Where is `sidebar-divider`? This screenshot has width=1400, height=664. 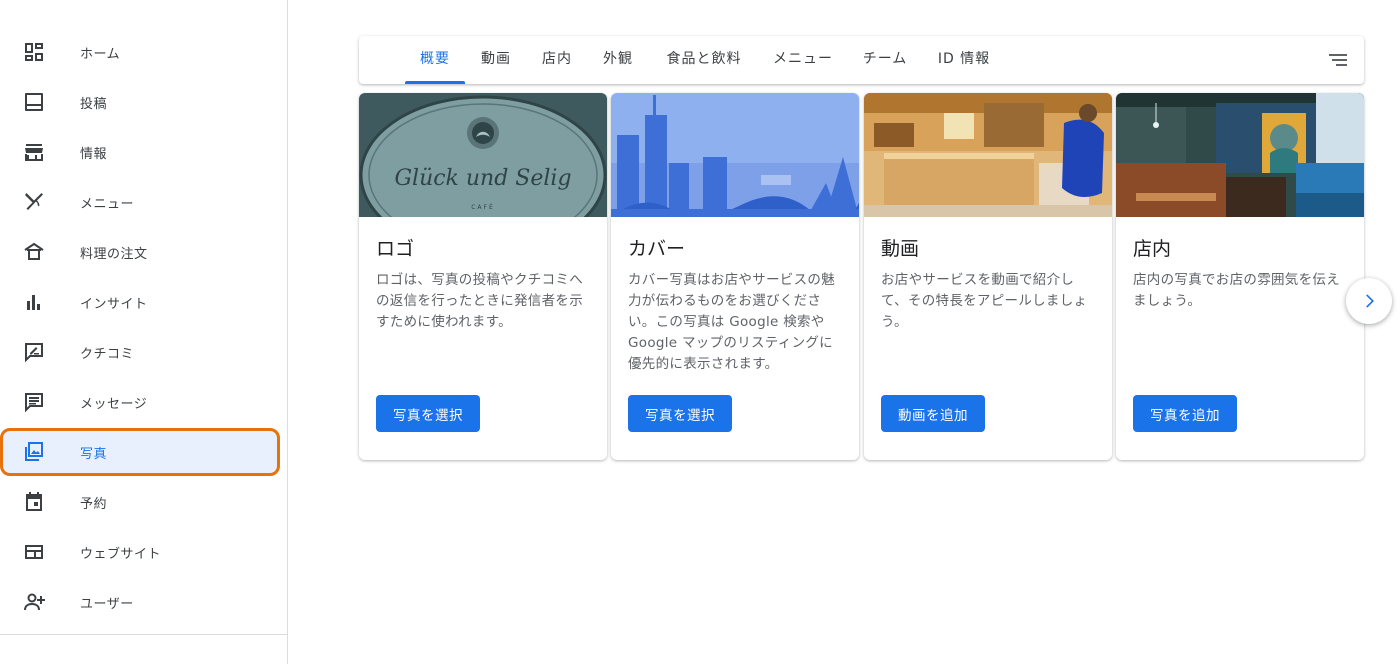
sidebar-divider is located at coordinates (144, 634).